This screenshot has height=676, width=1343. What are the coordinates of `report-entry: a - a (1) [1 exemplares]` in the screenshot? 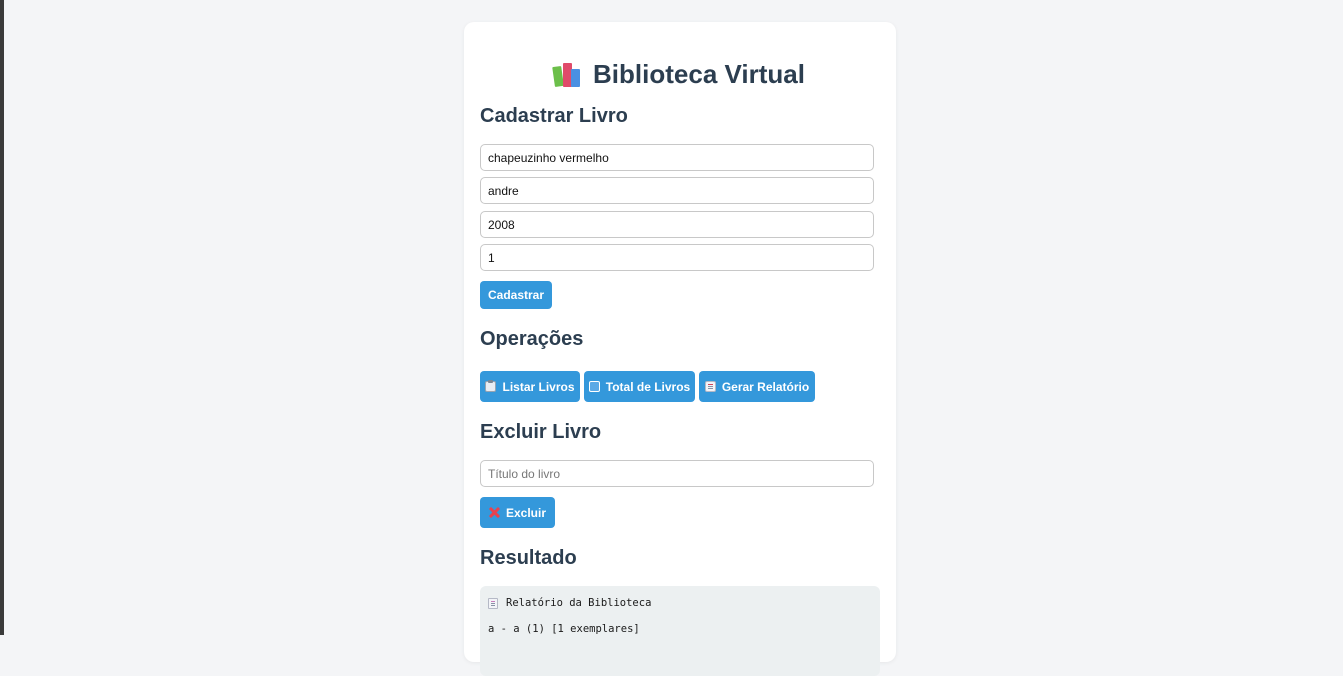 It's located at (564, 629).